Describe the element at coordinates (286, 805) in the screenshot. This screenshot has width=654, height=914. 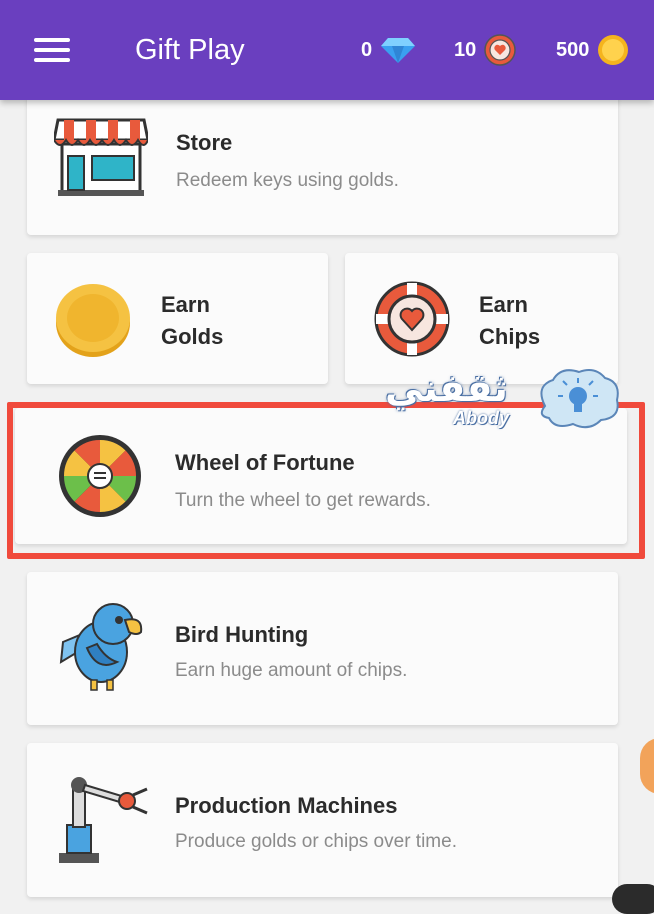
I see `production-machines-title: Production Machines` at that location.